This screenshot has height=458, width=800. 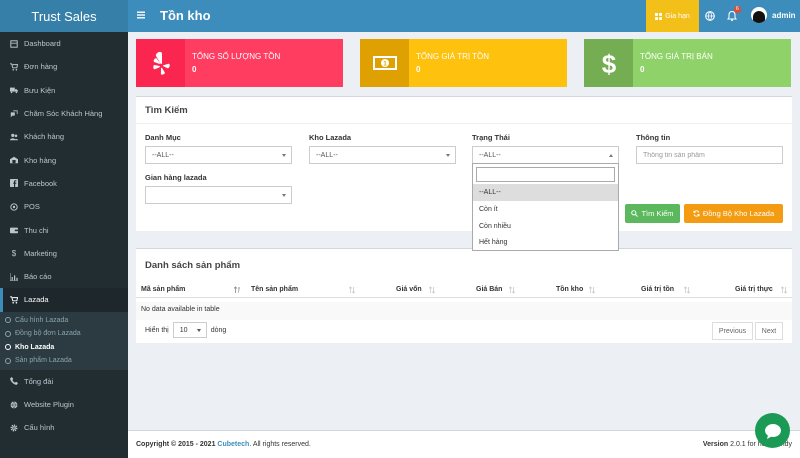 What do you see at coordinates (64, 159) in the screenshot?
I see `sidebar-item-warehouse: Kho hàng` at bounding box center [64, 159].